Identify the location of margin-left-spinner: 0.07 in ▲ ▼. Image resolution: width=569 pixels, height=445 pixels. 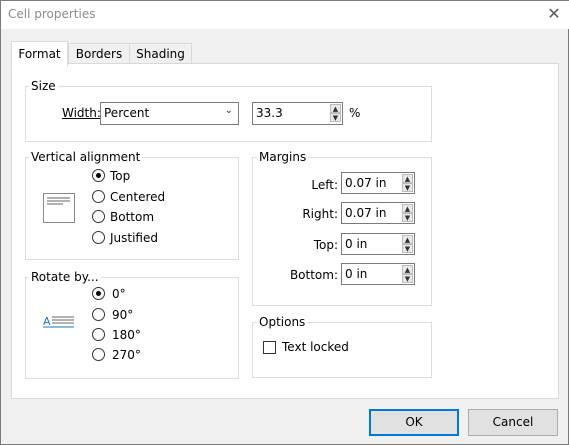
(378, 183).